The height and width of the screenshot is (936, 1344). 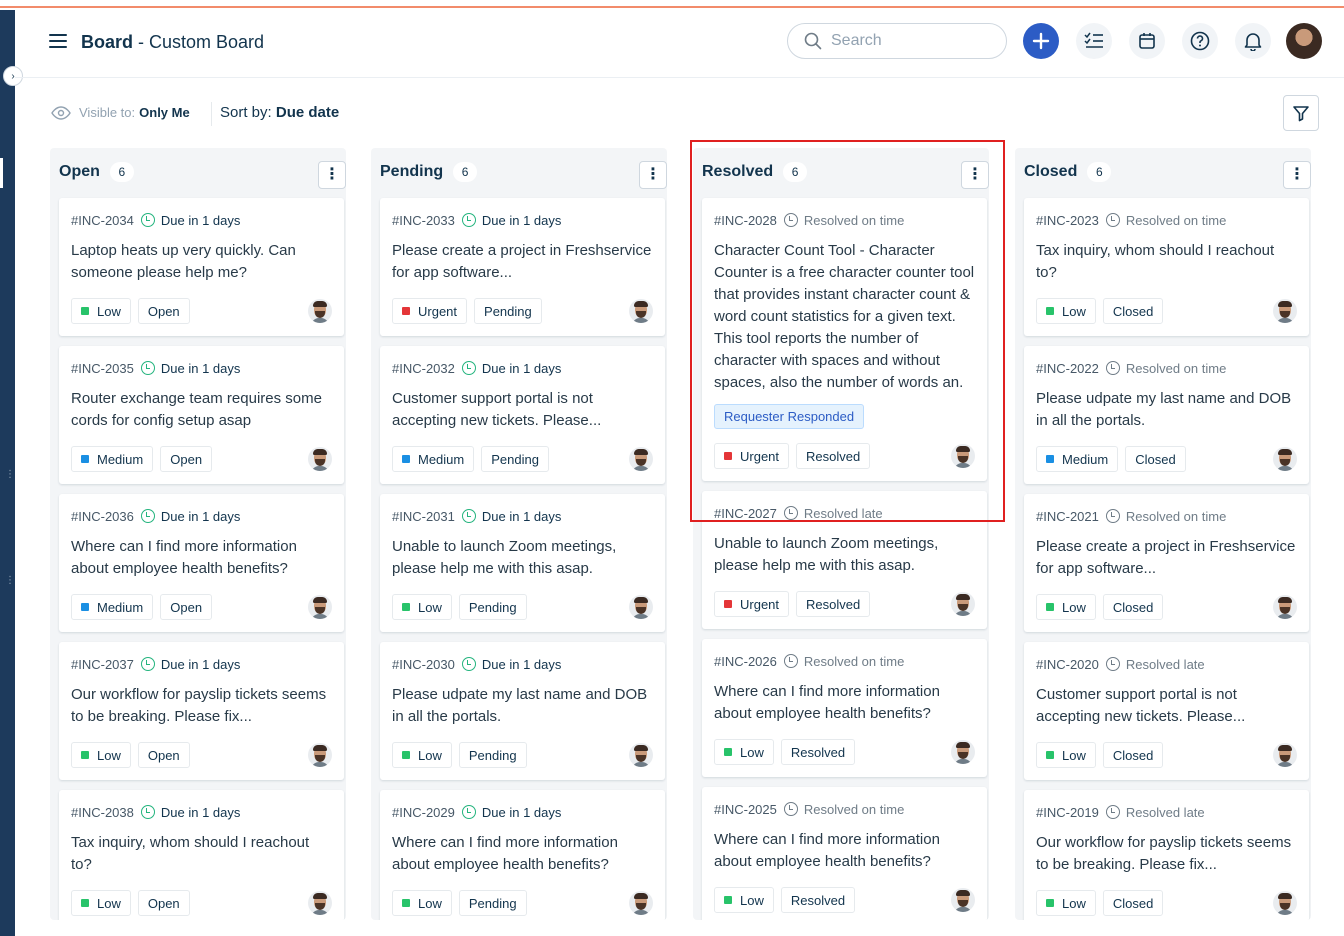 I want to click on ticket-subject: Tax inquiry, whom should I reachout to?, so click(x=1166, y=262).